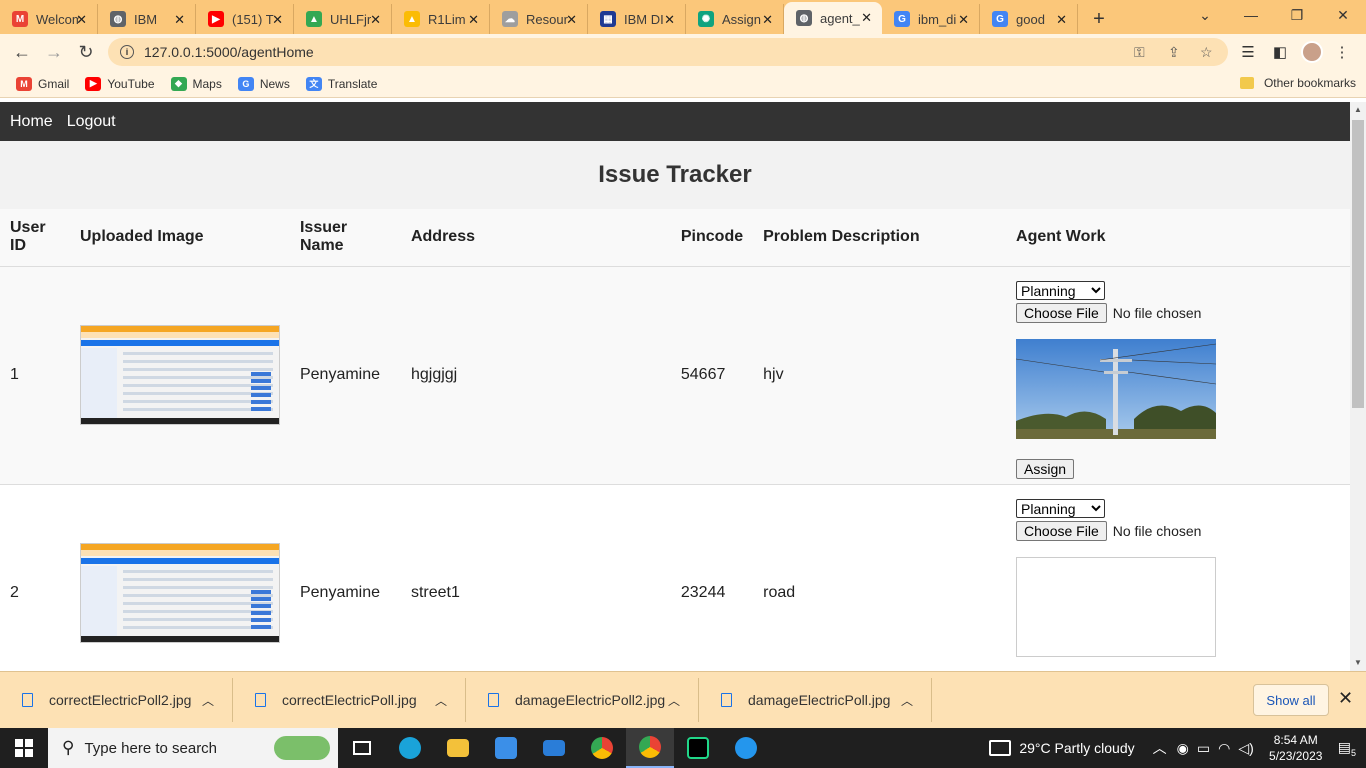  Describe the element at coordinates (1203, 748) in the screenshot. I see `battery-icon: ▭` at that location.